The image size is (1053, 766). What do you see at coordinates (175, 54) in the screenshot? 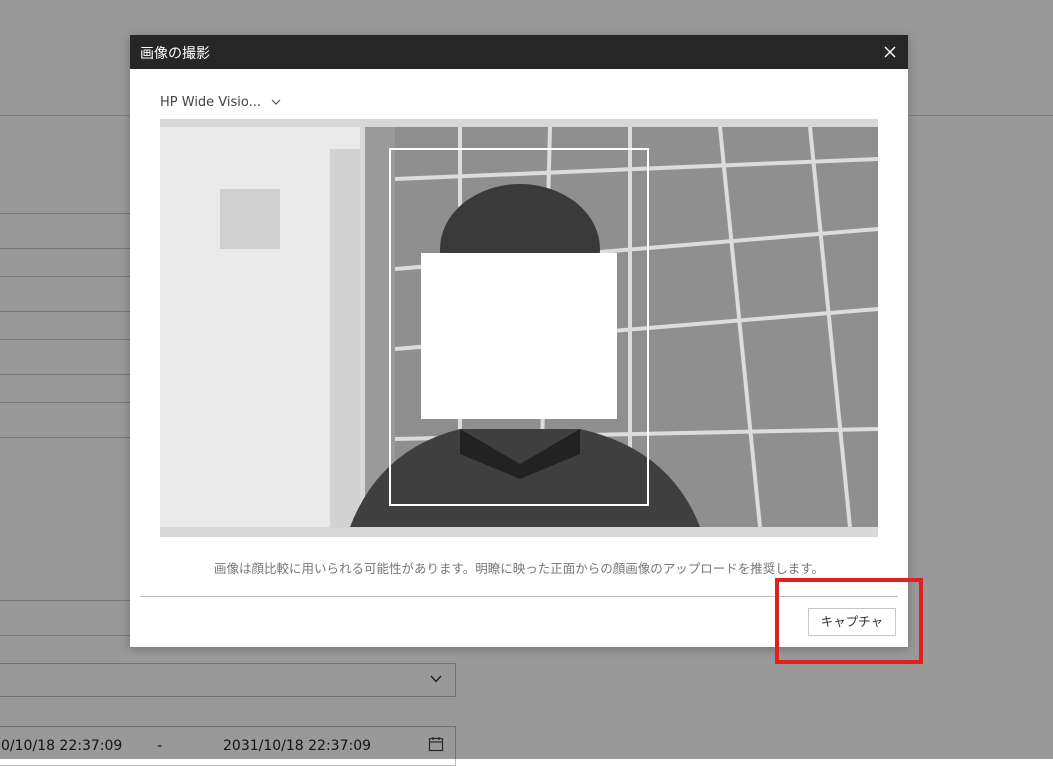
I see `dialog-title: 画像の撮影` at bounding box center [175, 54].